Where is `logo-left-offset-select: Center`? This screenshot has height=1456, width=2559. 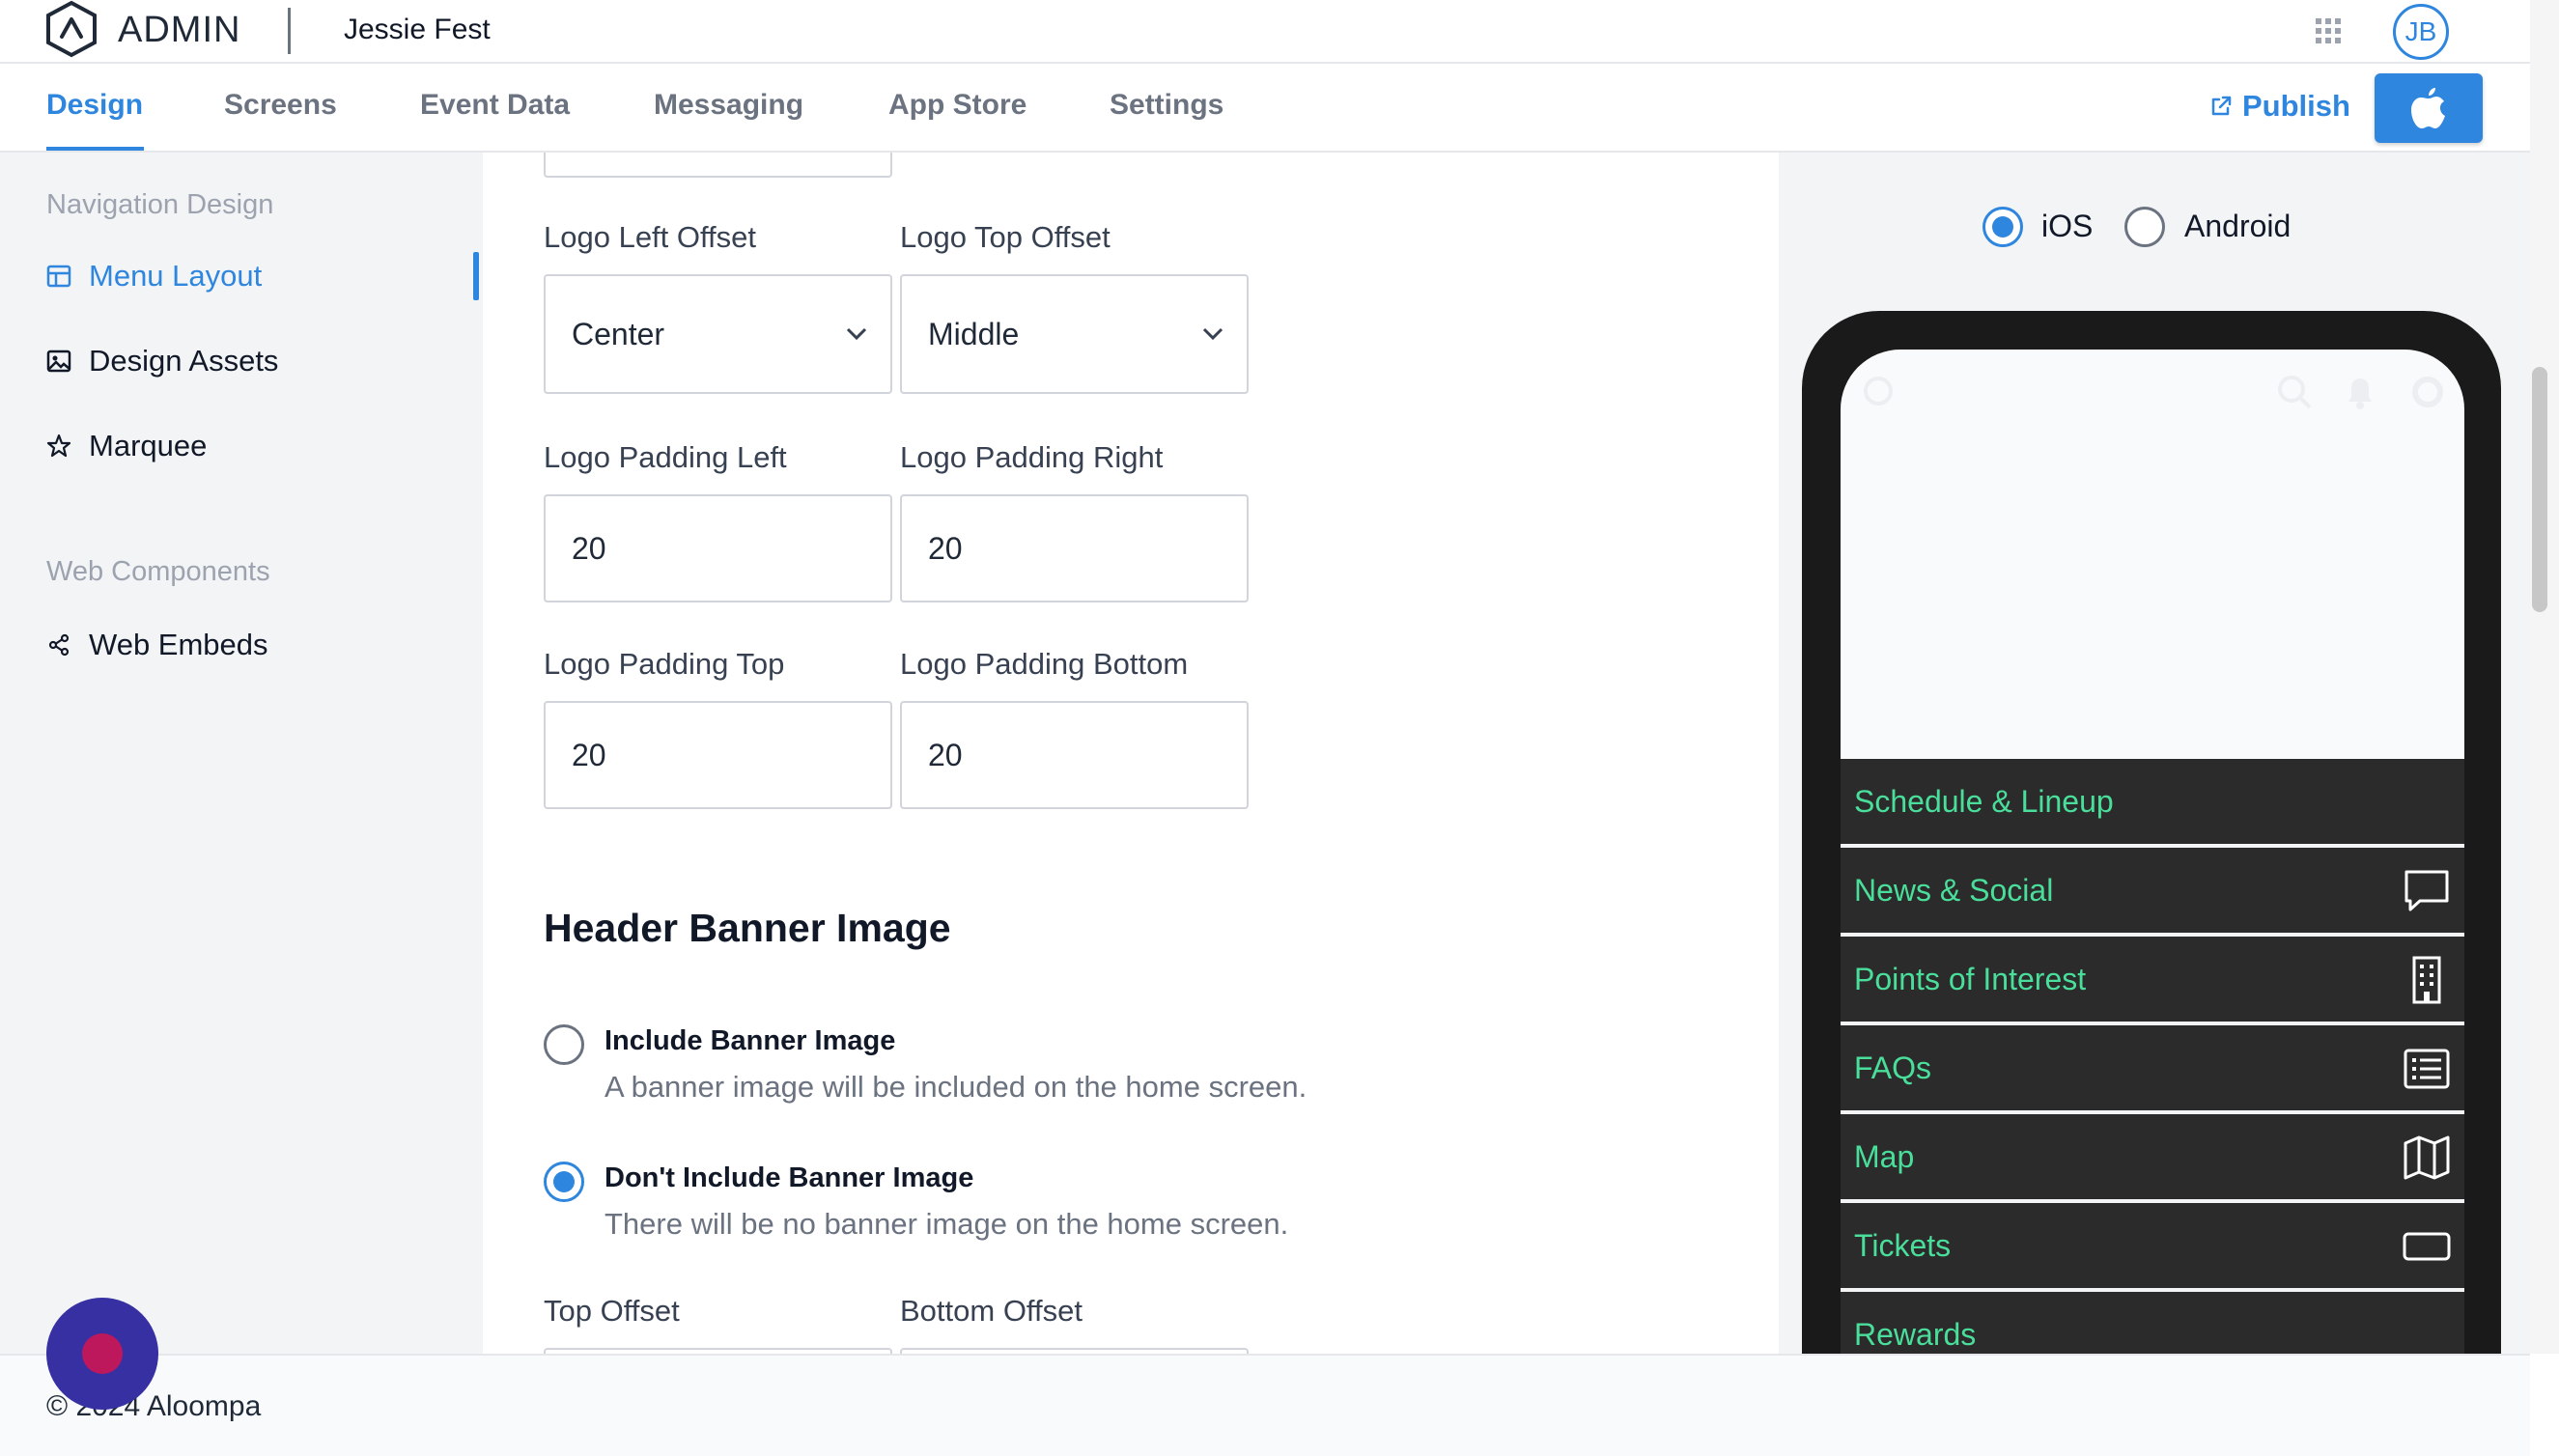
logo-left-offset-select: Center is located at coordinates (718, 334).